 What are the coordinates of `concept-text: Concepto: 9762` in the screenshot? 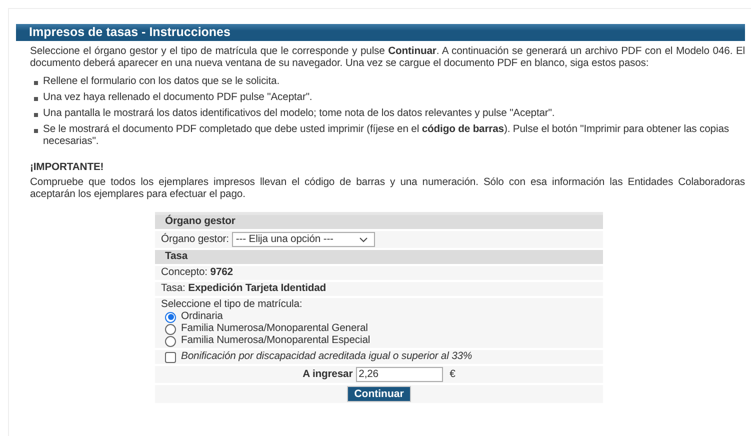 It's located at (197, 273).